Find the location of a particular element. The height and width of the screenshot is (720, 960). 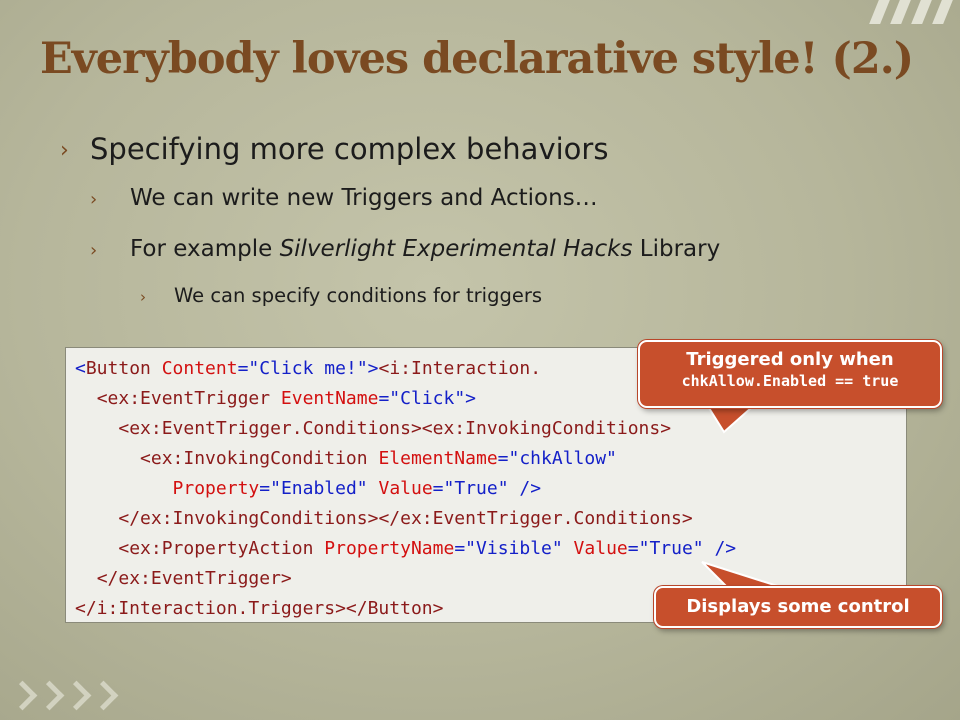

code-token: Click me! is located at coordinates (308, 368).